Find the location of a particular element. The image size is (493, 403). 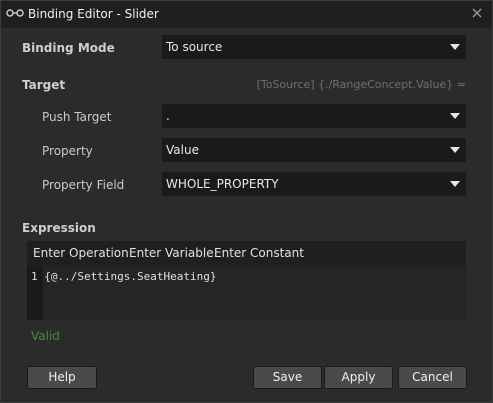

window-title: Binding Editor - Slider is located at coordinates (93, 14).